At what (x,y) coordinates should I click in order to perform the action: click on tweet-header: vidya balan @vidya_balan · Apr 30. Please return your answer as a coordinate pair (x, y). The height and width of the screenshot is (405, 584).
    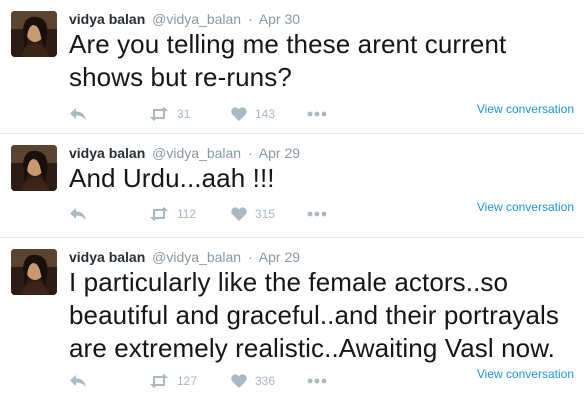
    Looking at the image, I should click on (184, 19).